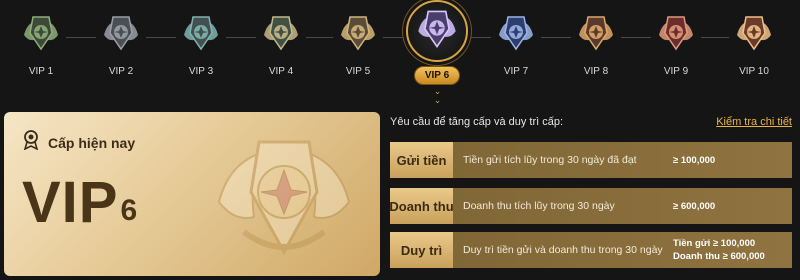 The image size is (800, 280). I want to click on vip-level-item: VIP 5, so click(358, 43).